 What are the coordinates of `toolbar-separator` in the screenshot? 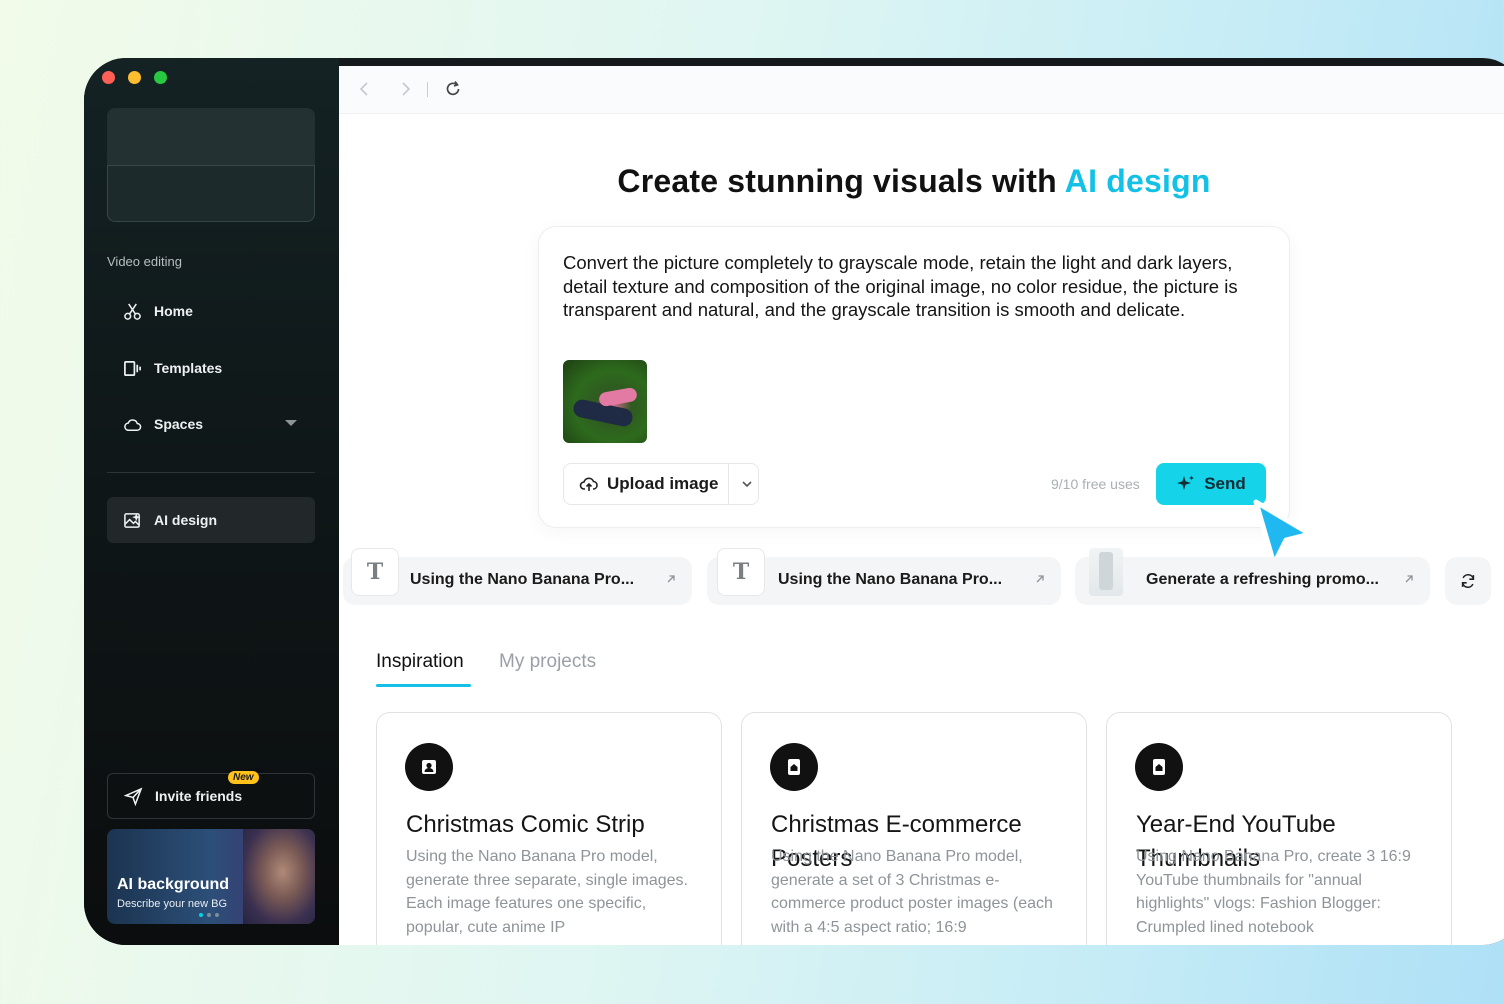 It's located at (427, 89).